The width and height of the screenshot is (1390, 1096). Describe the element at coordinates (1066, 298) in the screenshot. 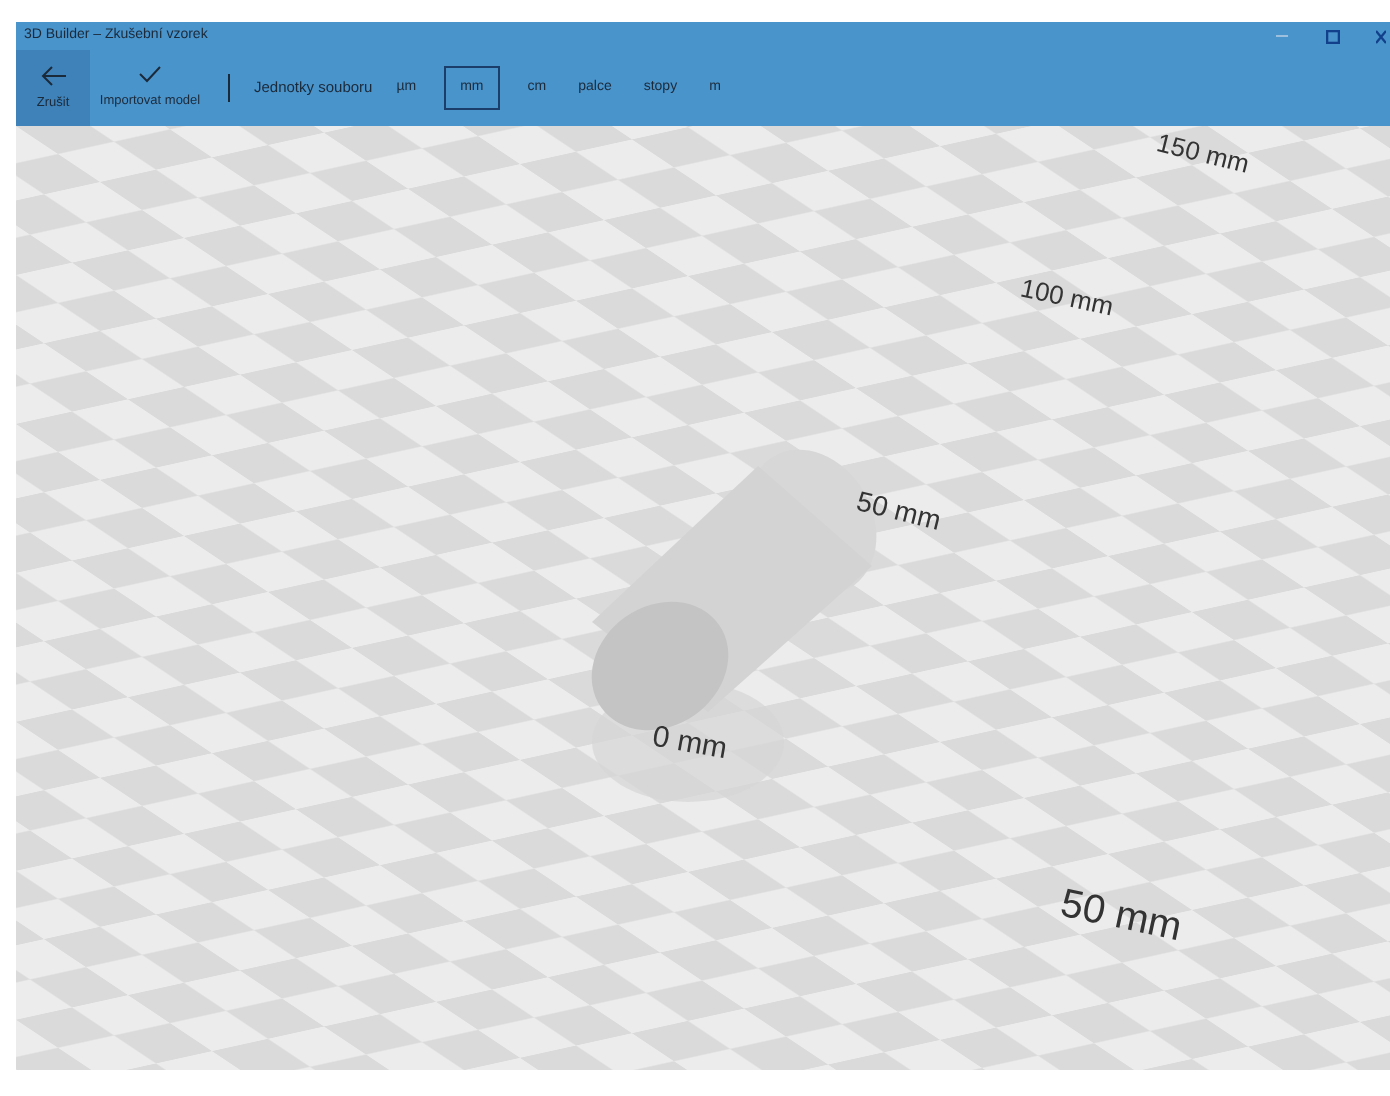

I see `distance-label: 100 mm` at that location.